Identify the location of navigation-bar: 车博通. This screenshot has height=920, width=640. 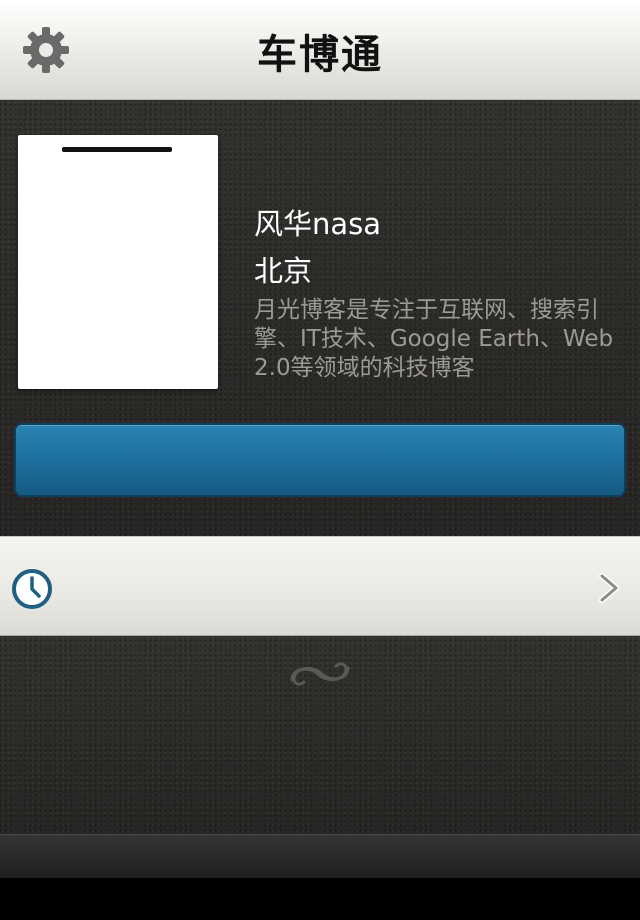
(320, 50).